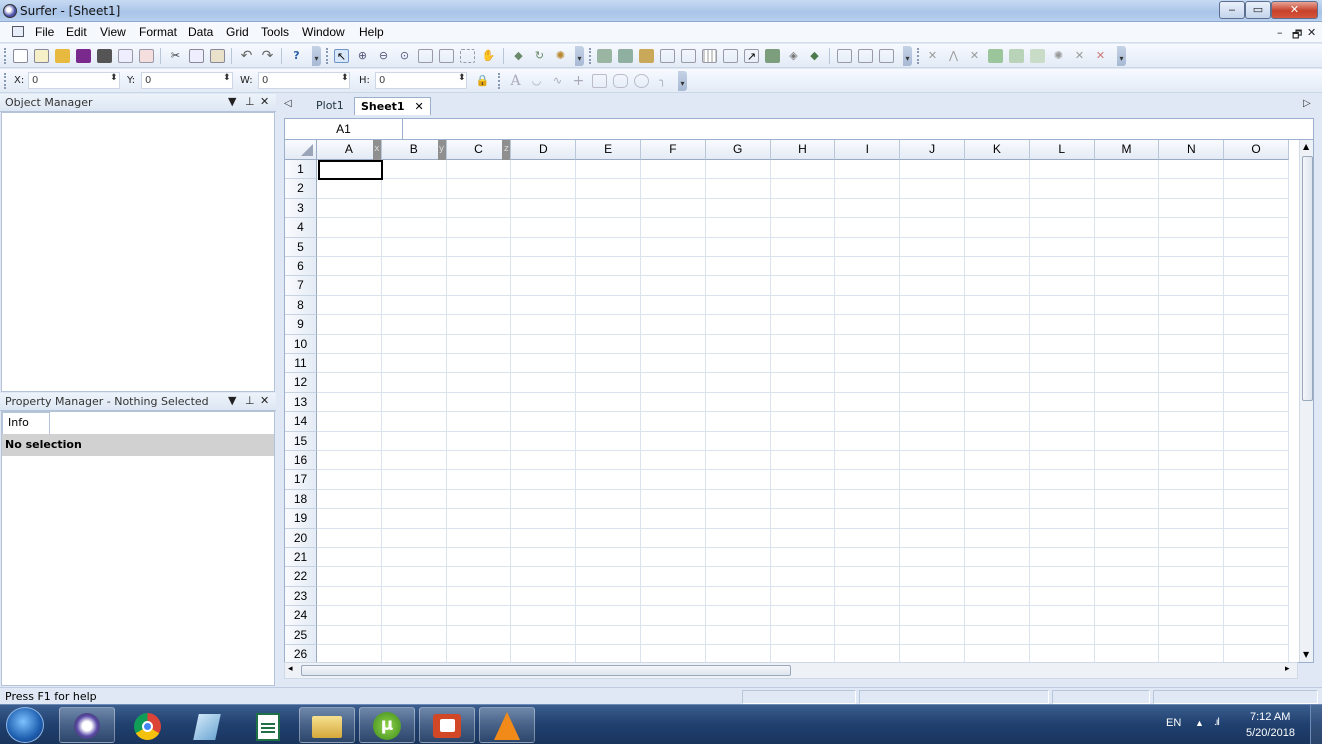 Image resolution: width=1322 pixels, height=744 pixels. I want to click on maximize-button: ▭, so click(1258, 10).